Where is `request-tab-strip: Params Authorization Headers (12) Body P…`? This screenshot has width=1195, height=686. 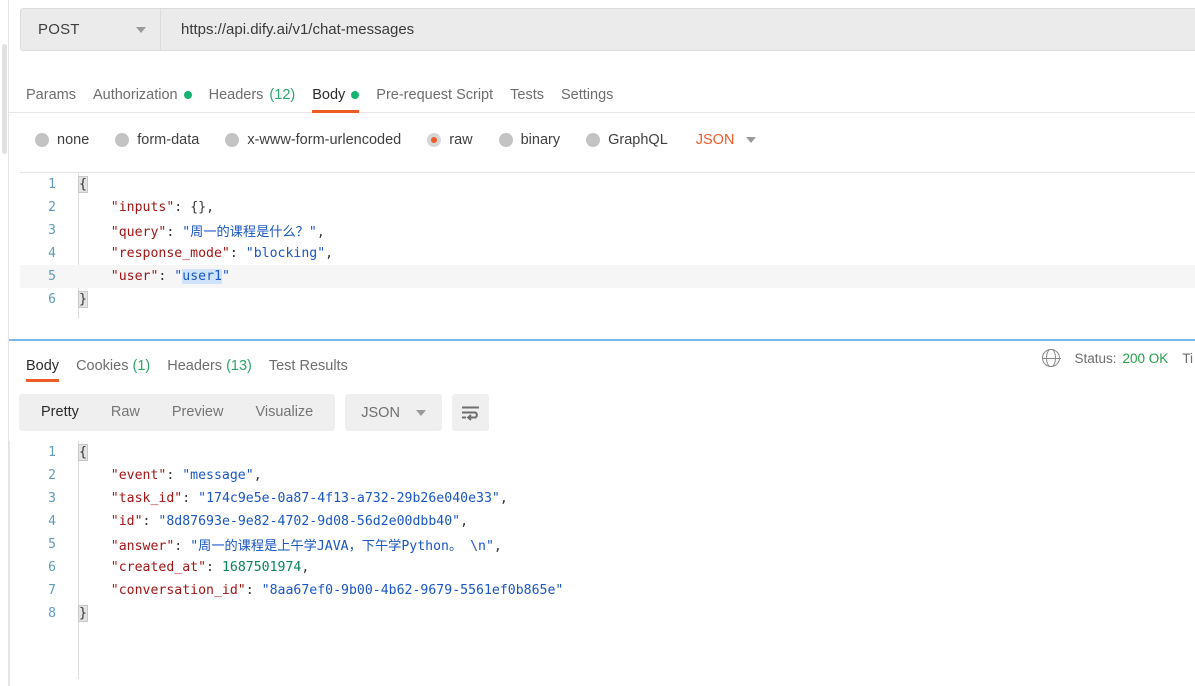 request-tab-strip: Params Authorization Headers (12) Body P… is located at coordinates (602, 93).